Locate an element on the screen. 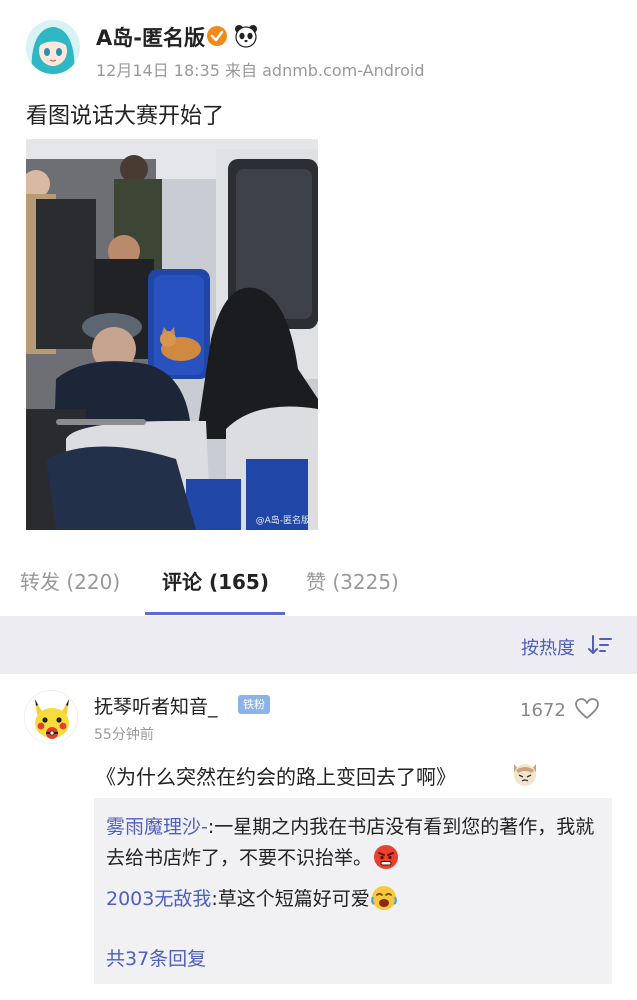 The width and height of the screenshot is (637, 1000). sort-bar: 按热度 is located at coordinates (318, 645).